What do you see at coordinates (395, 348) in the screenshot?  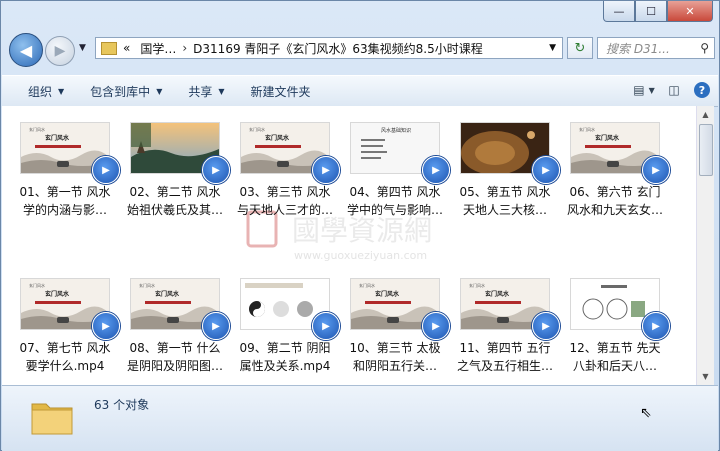 I see `file-name-line1: 10、第三节 太极` at bounding box center [395, 348].